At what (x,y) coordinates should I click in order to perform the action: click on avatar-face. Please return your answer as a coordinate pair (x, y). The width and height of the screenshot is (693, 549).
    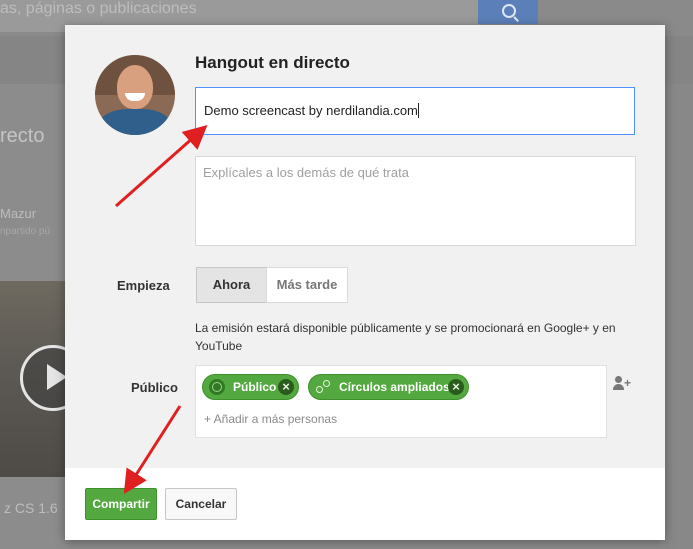
    Looking at the image, I should click on (135, 87).